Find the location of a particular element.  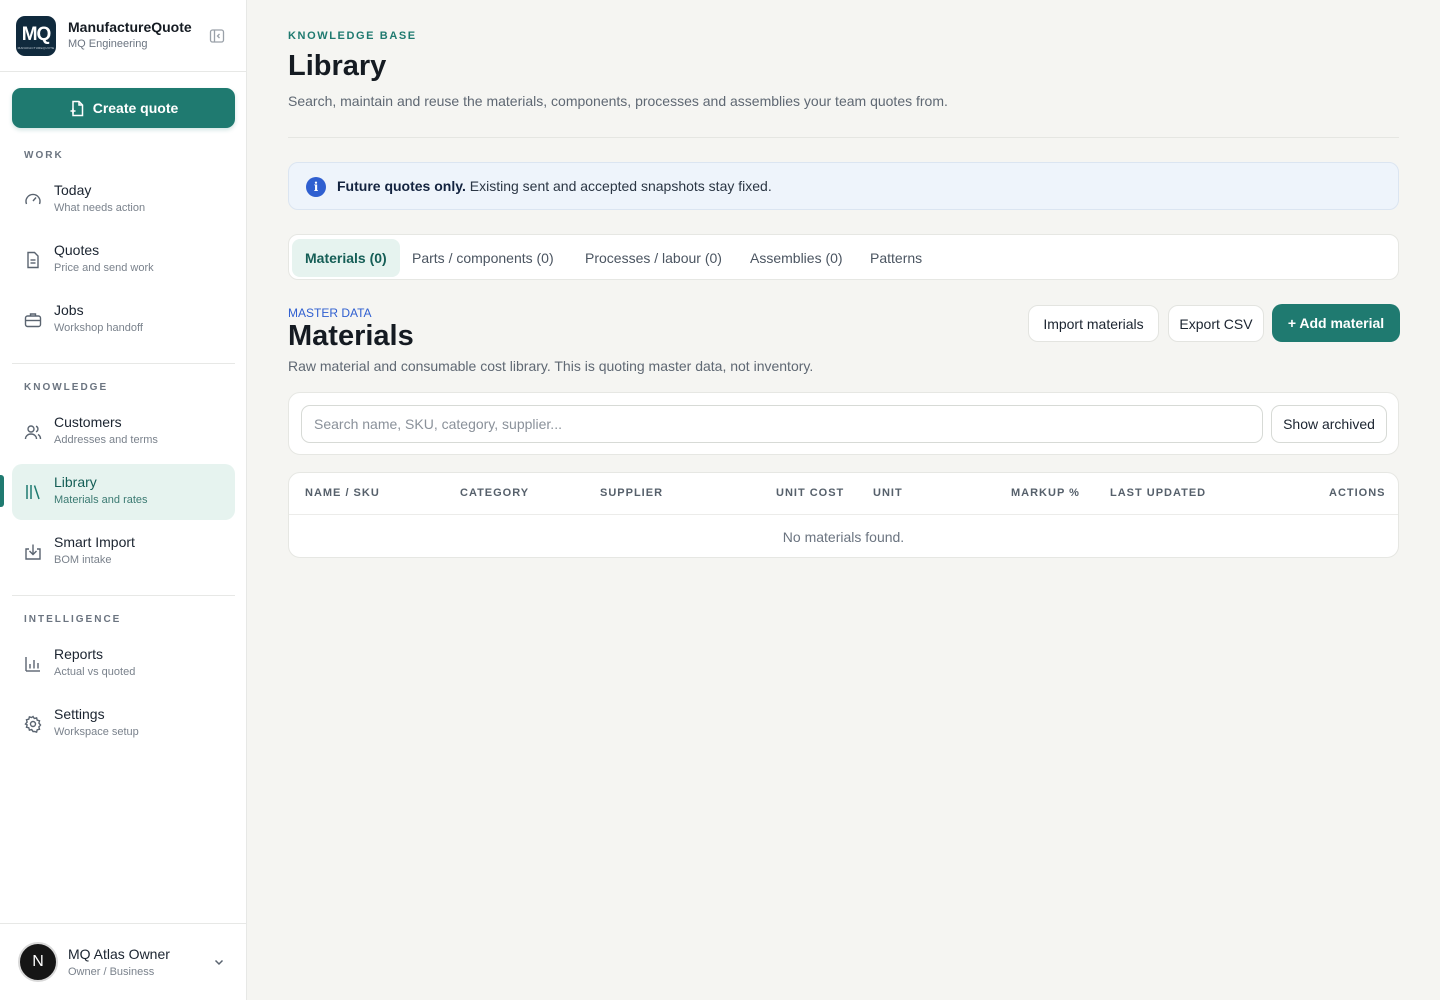

sidebar-collapse-icon is located at coordinates (217, 36).